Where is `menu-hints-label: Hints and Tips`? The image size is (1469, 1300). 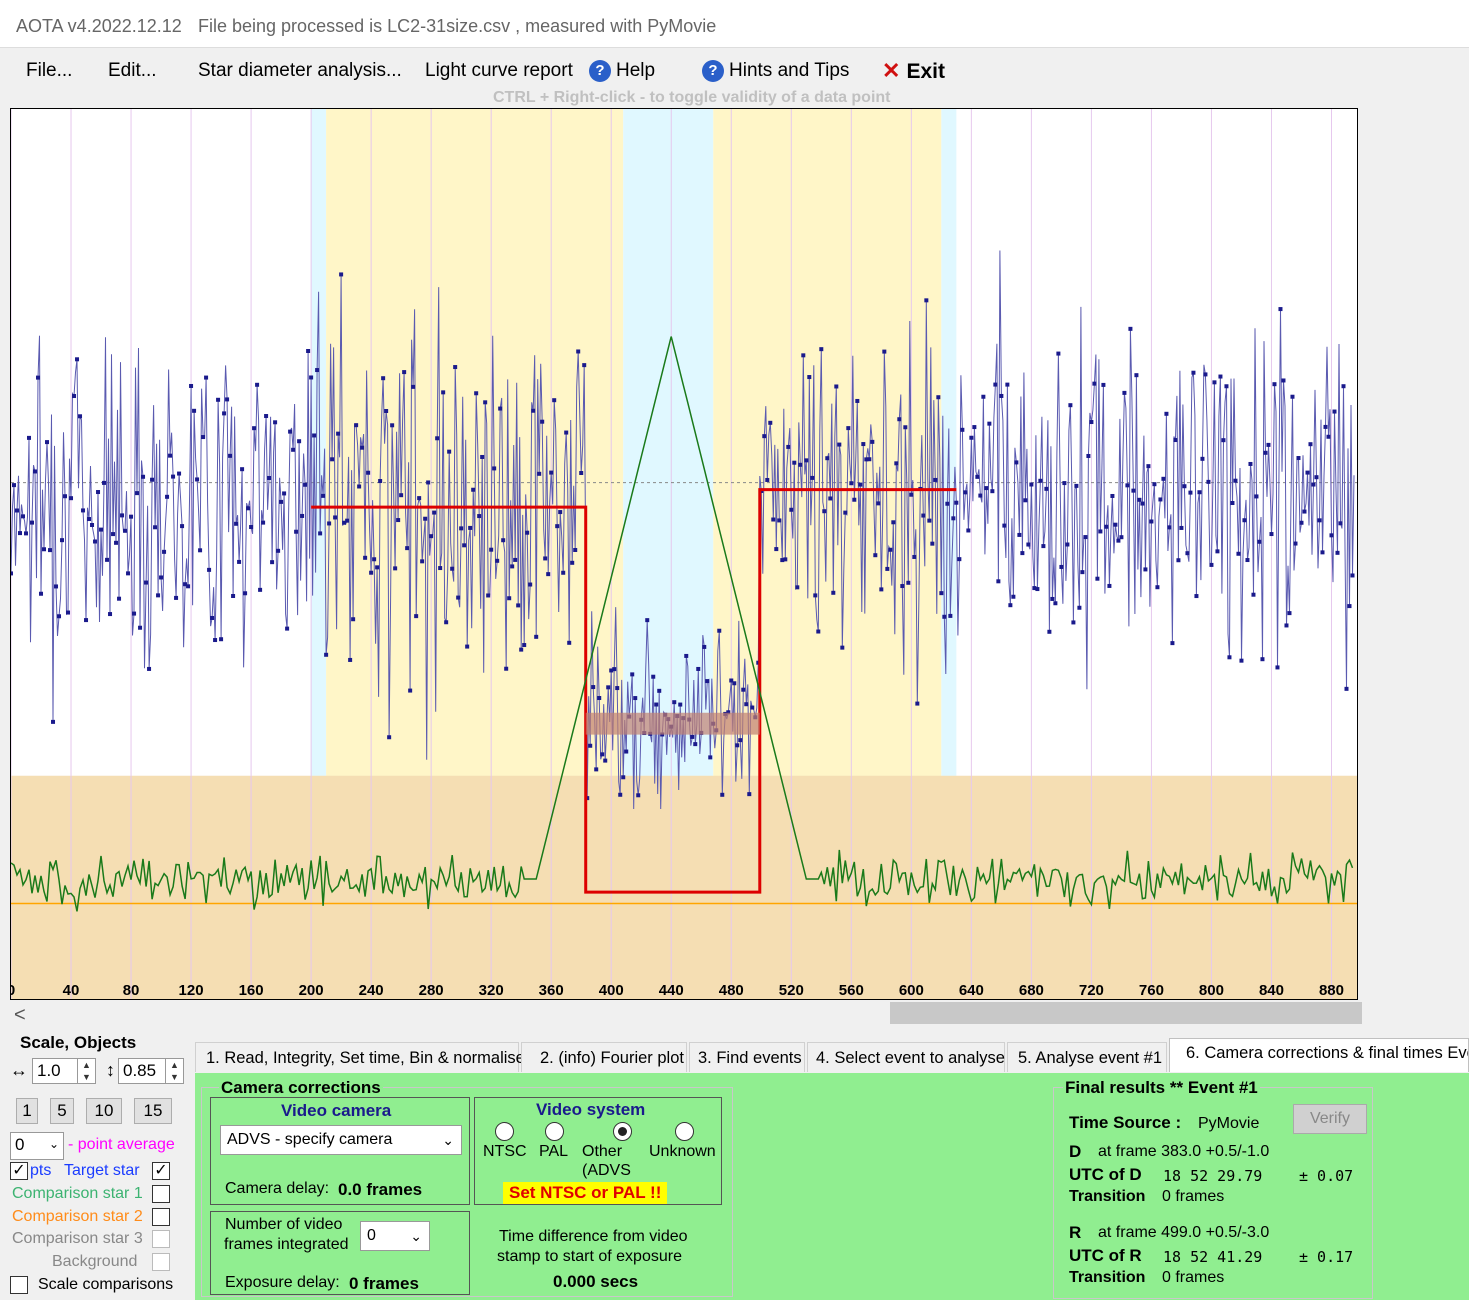 menu-hints-label: Hints and Tips is located at coordinates (789, 71).